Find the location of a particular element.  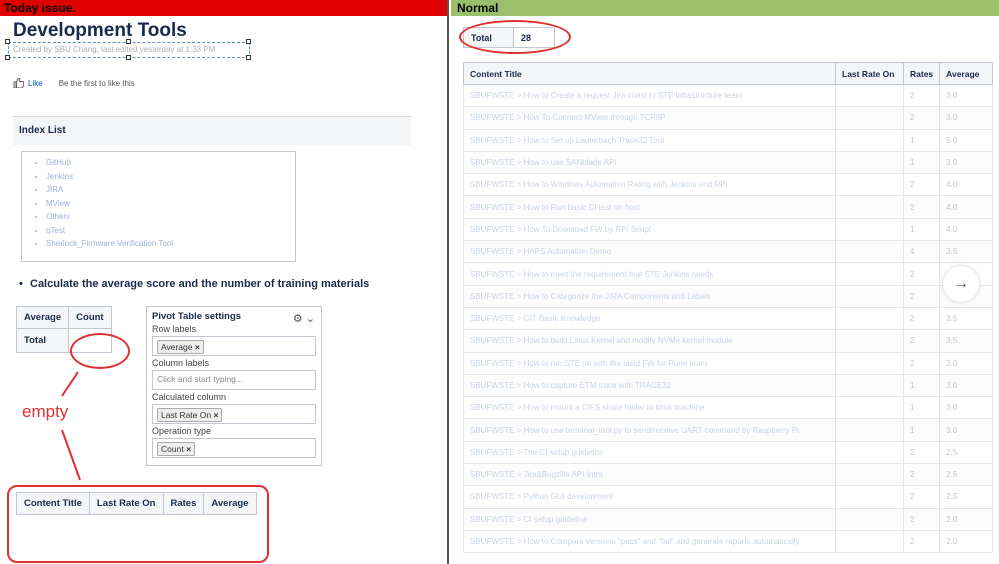

empty-table-header: Last Rate On is located at coordinates (126, 503).